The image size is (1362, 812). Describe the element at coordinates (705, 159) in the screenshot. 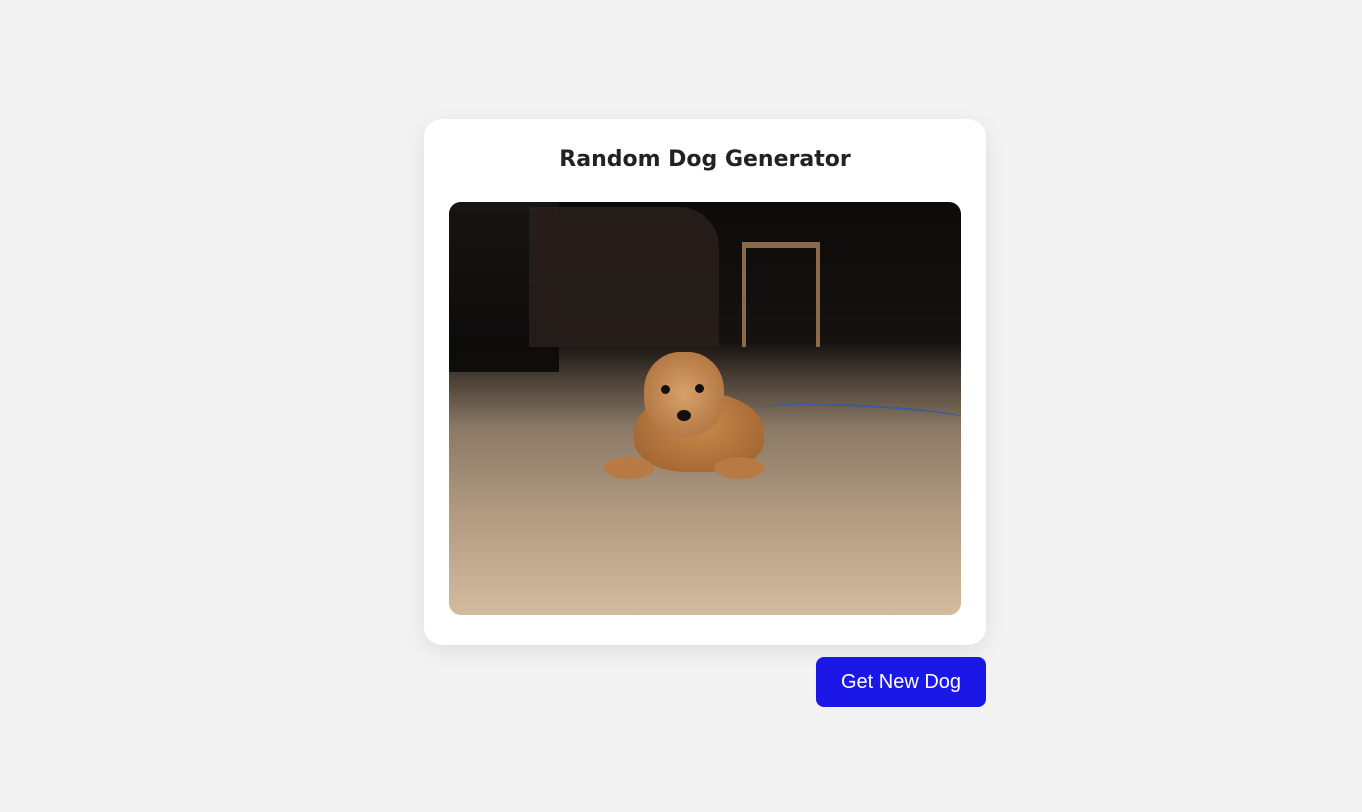

I see `page-title: Random Dog Generator` at that location.